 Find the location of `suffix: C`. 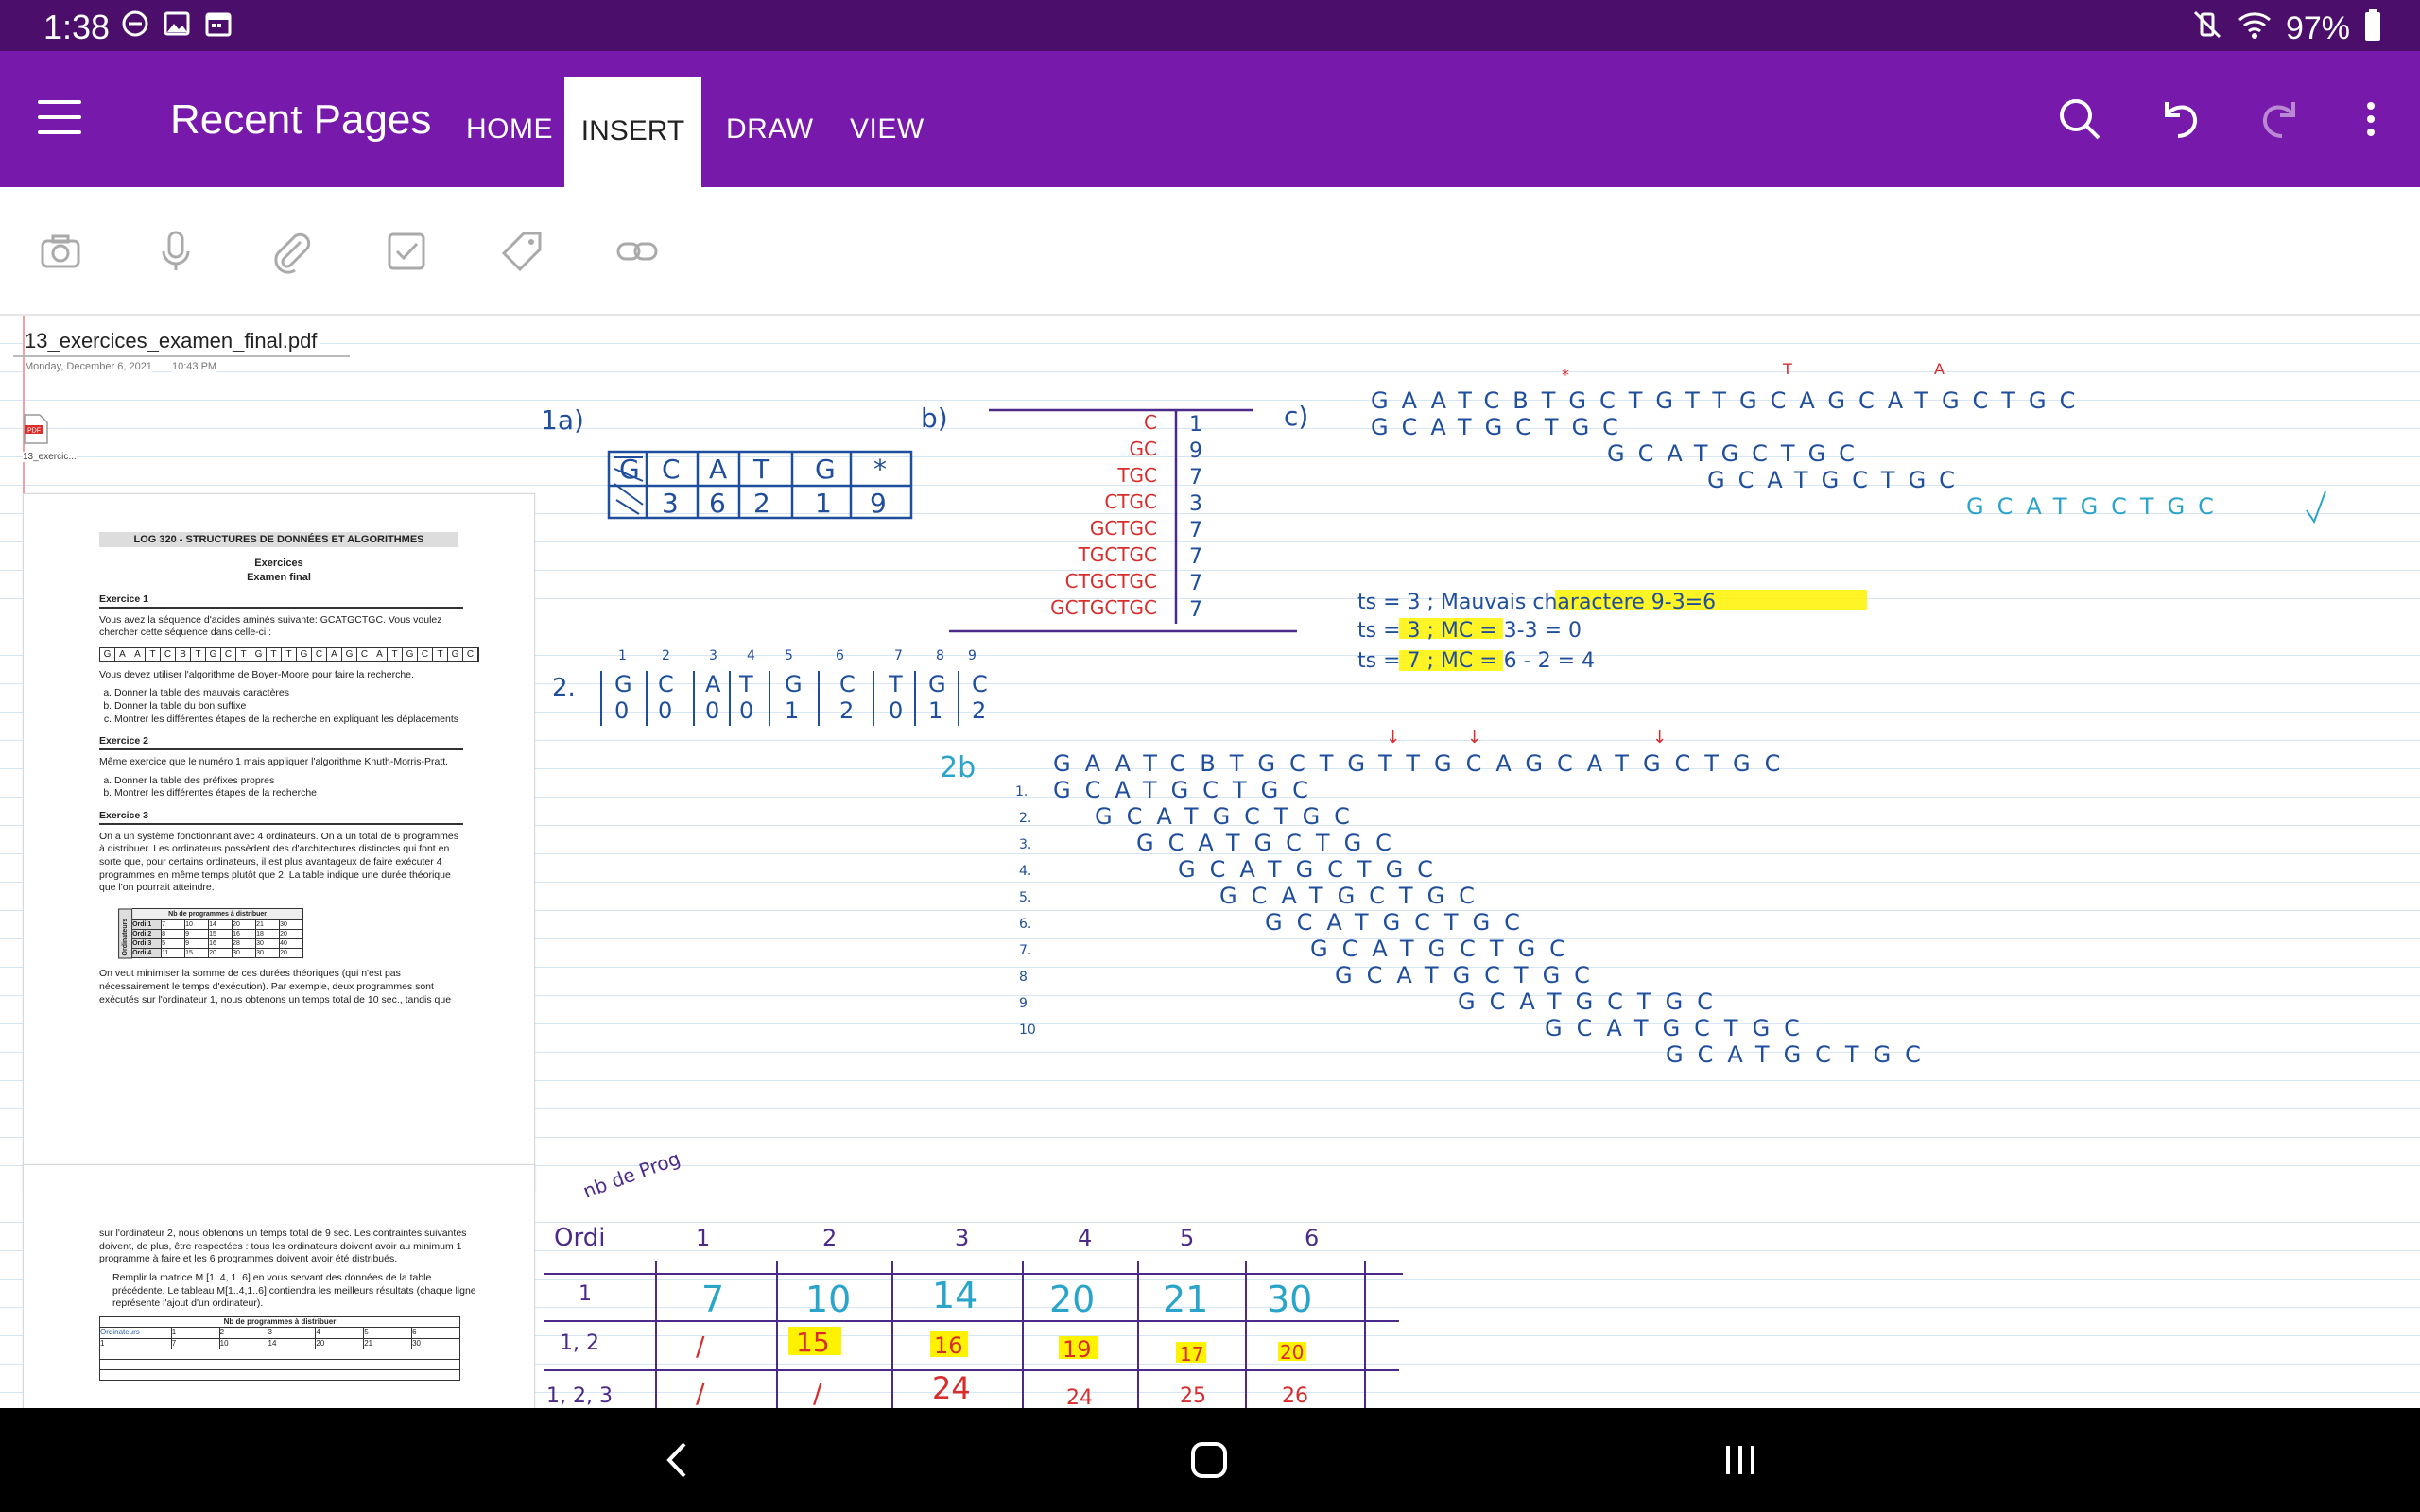

suffix: C is located at coordinates (1150, 422).